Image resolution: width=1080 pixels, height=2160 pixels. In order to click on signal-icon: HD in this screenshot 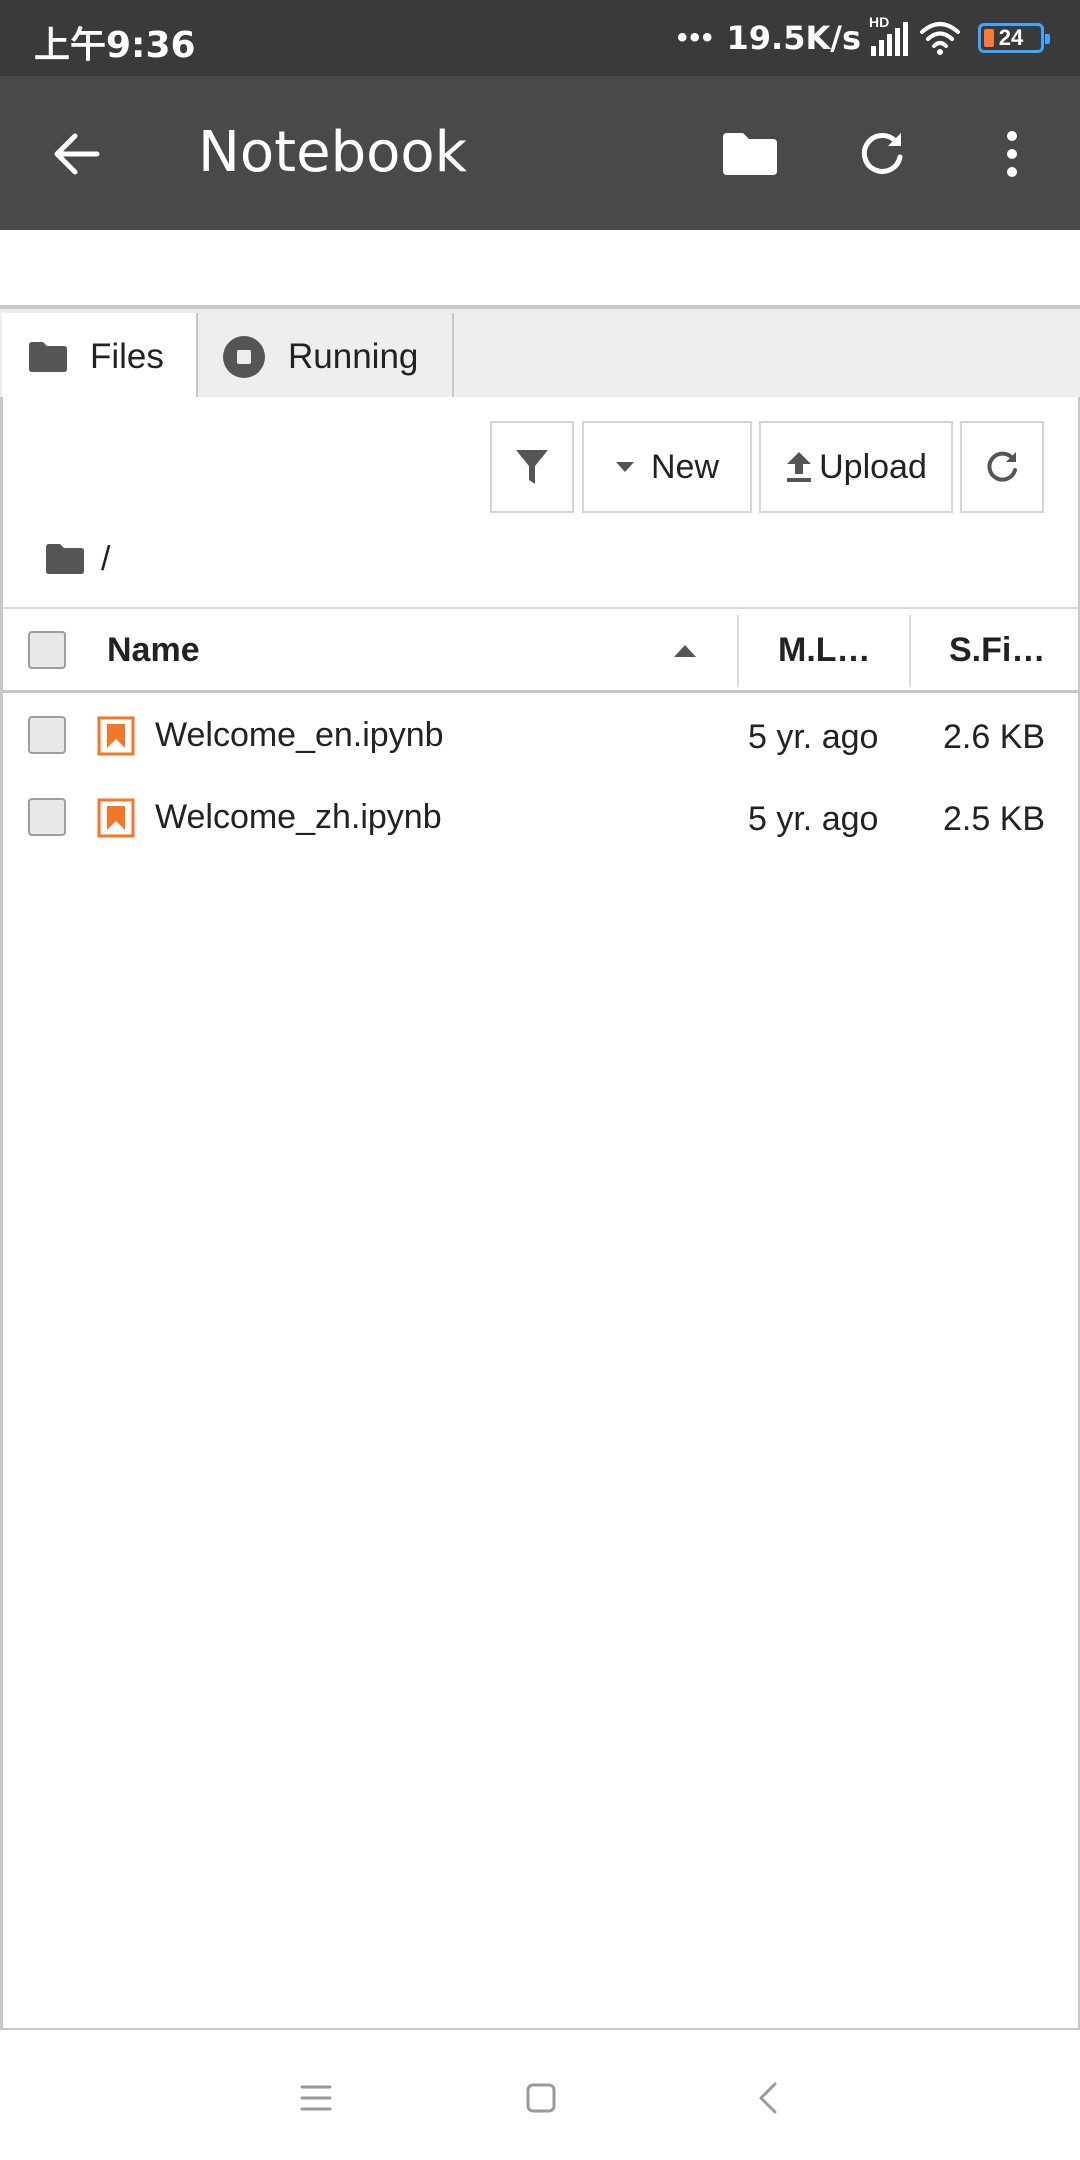, I will do `click(888, 35)`.